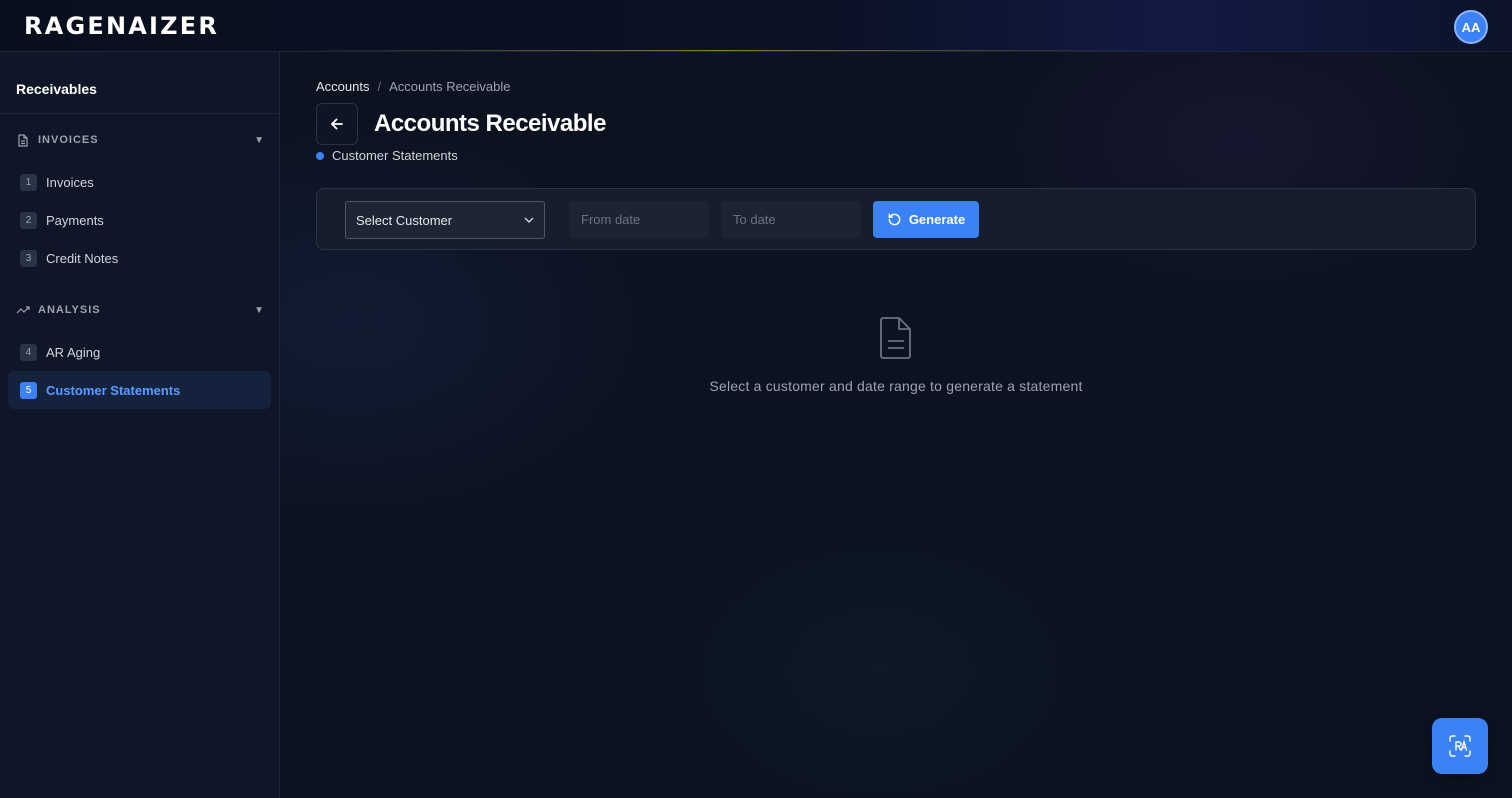 Image resolution: width=1512 pixels, height=798 pixels. What do you see at coordinates (56, 89) in the screenshot?
I see `sidebar-title: Receivables` at bounding box center [56, 89].